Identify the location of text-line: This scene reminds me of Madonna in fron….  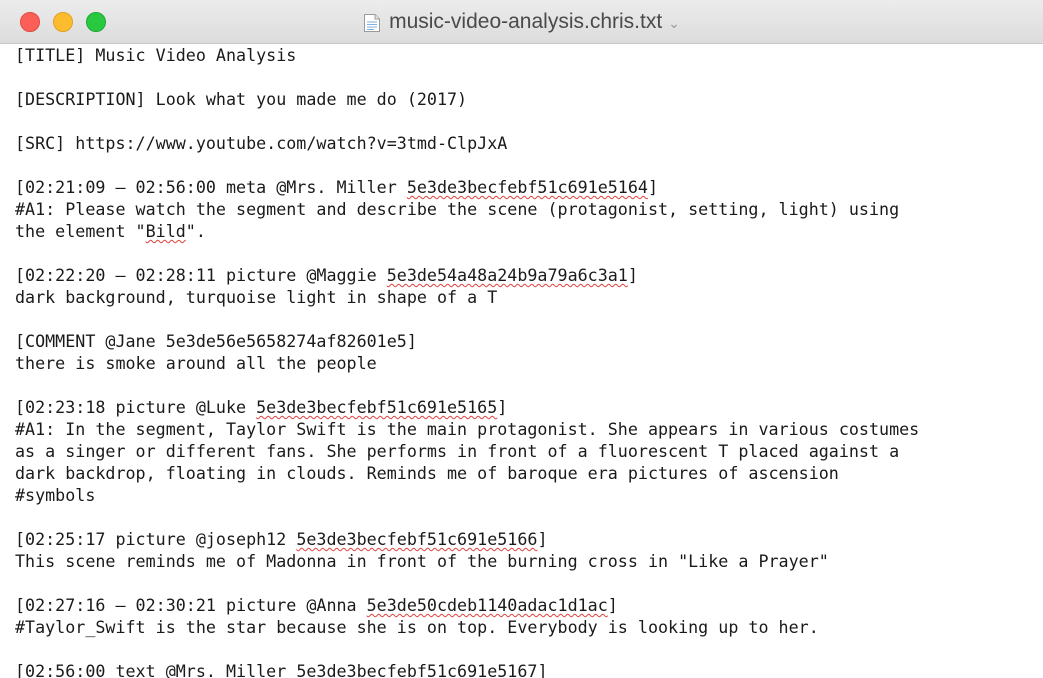
(529, 561).